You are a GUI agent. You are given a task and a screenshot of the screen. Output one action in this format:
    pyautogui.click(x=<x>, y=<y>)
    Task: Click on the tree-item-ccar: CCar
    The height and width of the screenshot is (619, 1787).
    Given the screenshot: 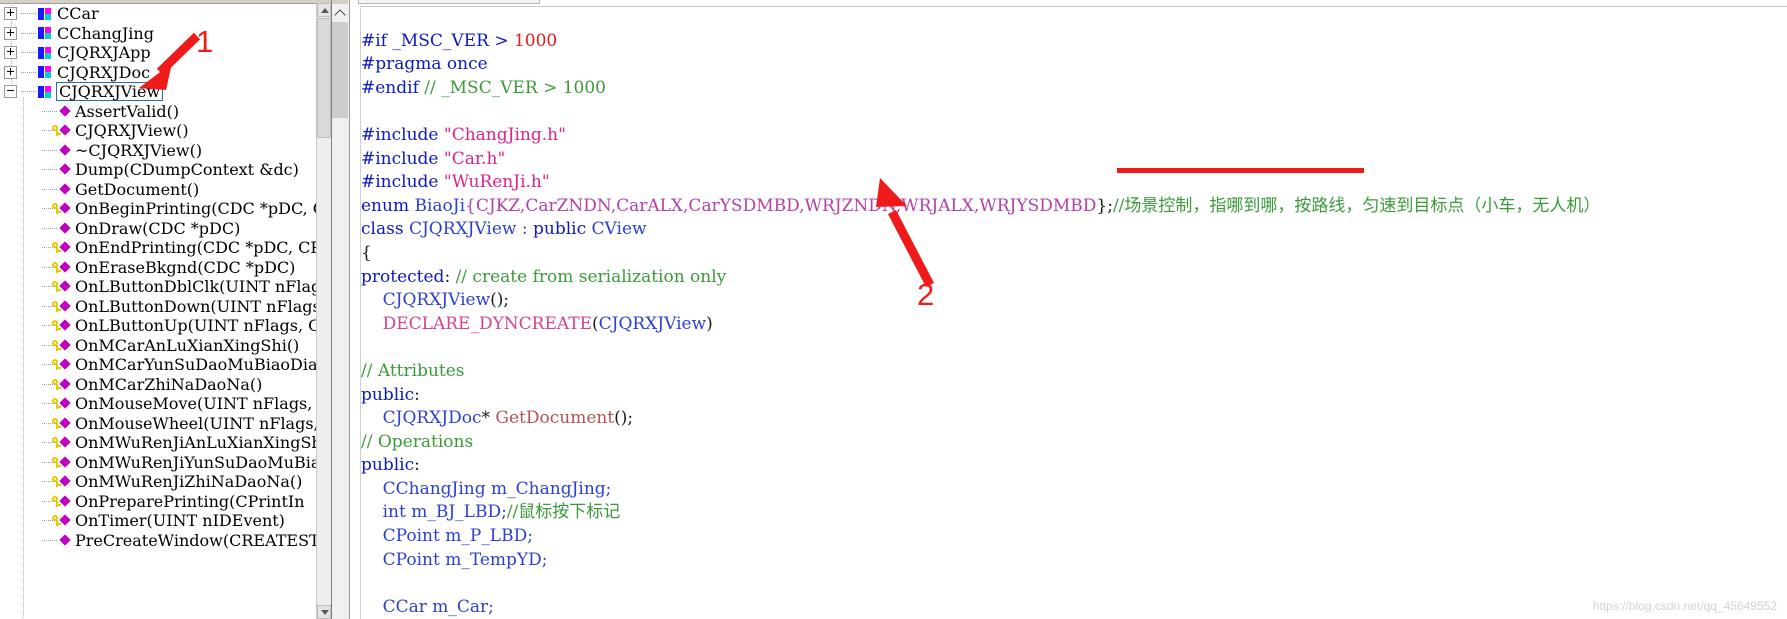 What is the action you would take?
    pyautogui.click(x=158, y=14)
    